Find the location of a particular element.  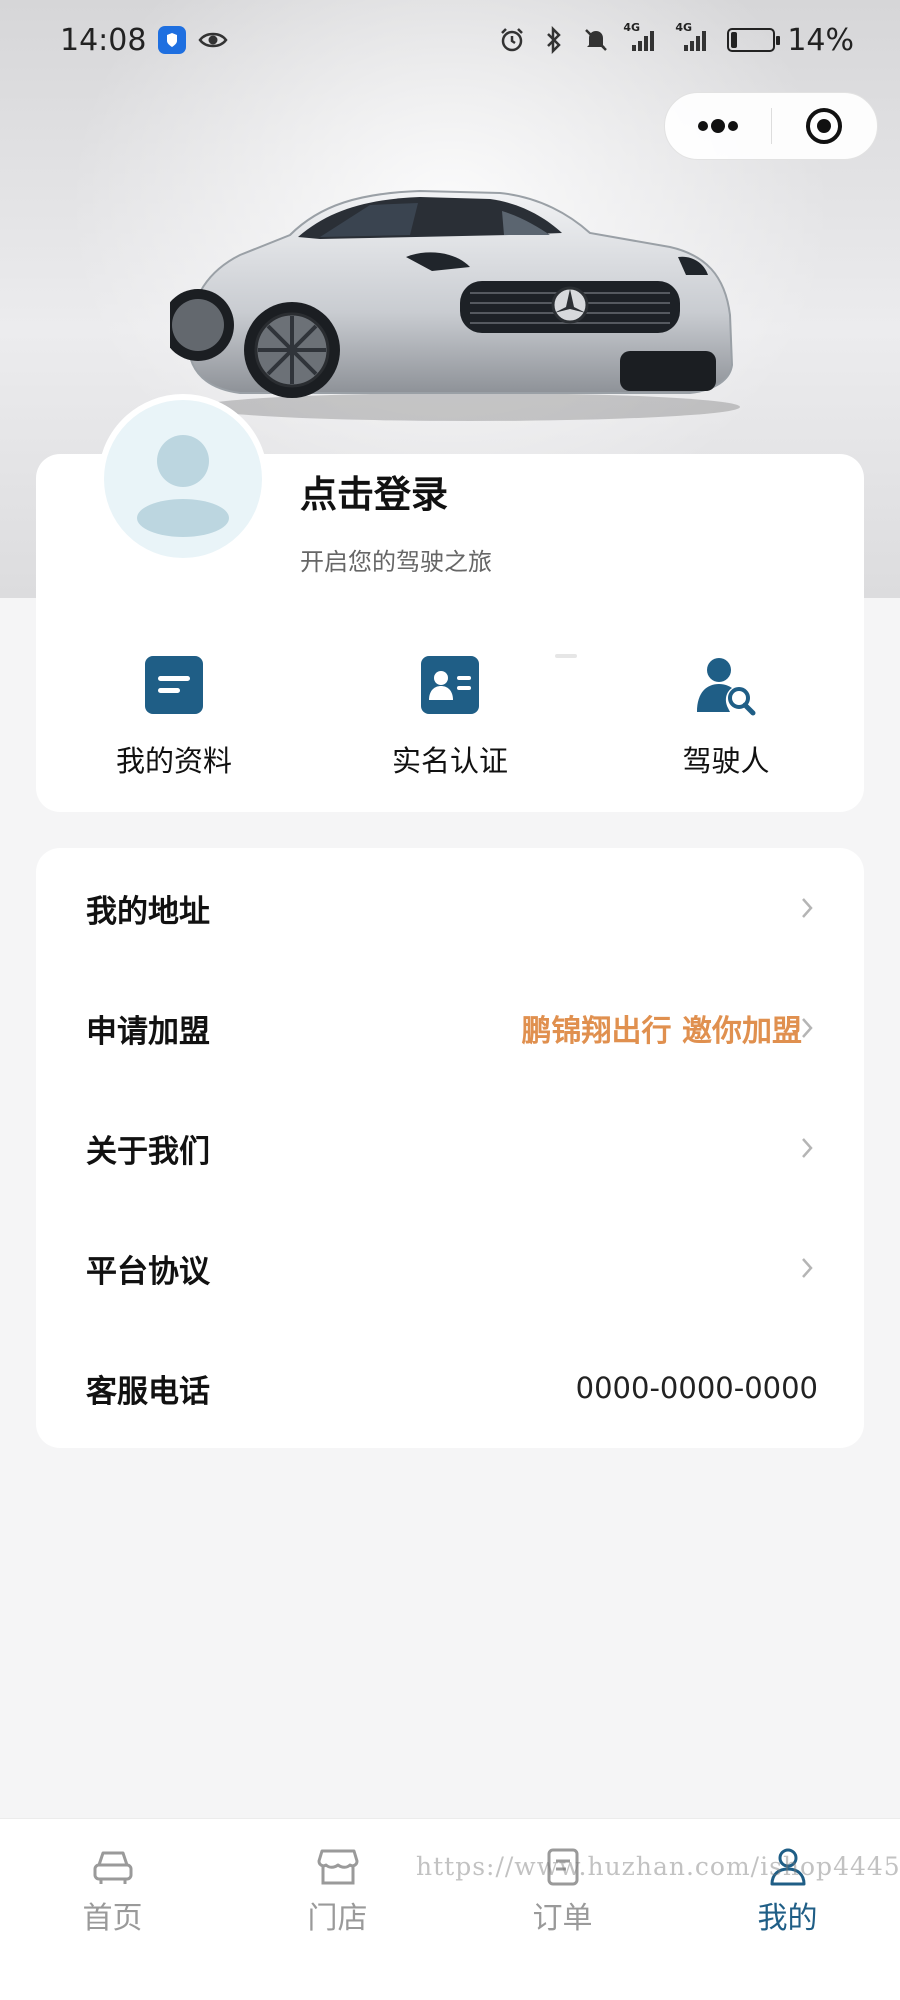

close-miniprogram-button is located at coordinates (825, 126).